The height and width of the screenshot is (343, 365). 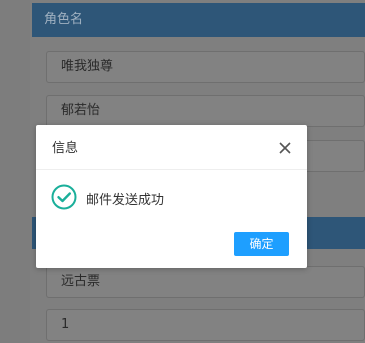 I want to click on dialog-title: 信息, so click(x=65, y=148).